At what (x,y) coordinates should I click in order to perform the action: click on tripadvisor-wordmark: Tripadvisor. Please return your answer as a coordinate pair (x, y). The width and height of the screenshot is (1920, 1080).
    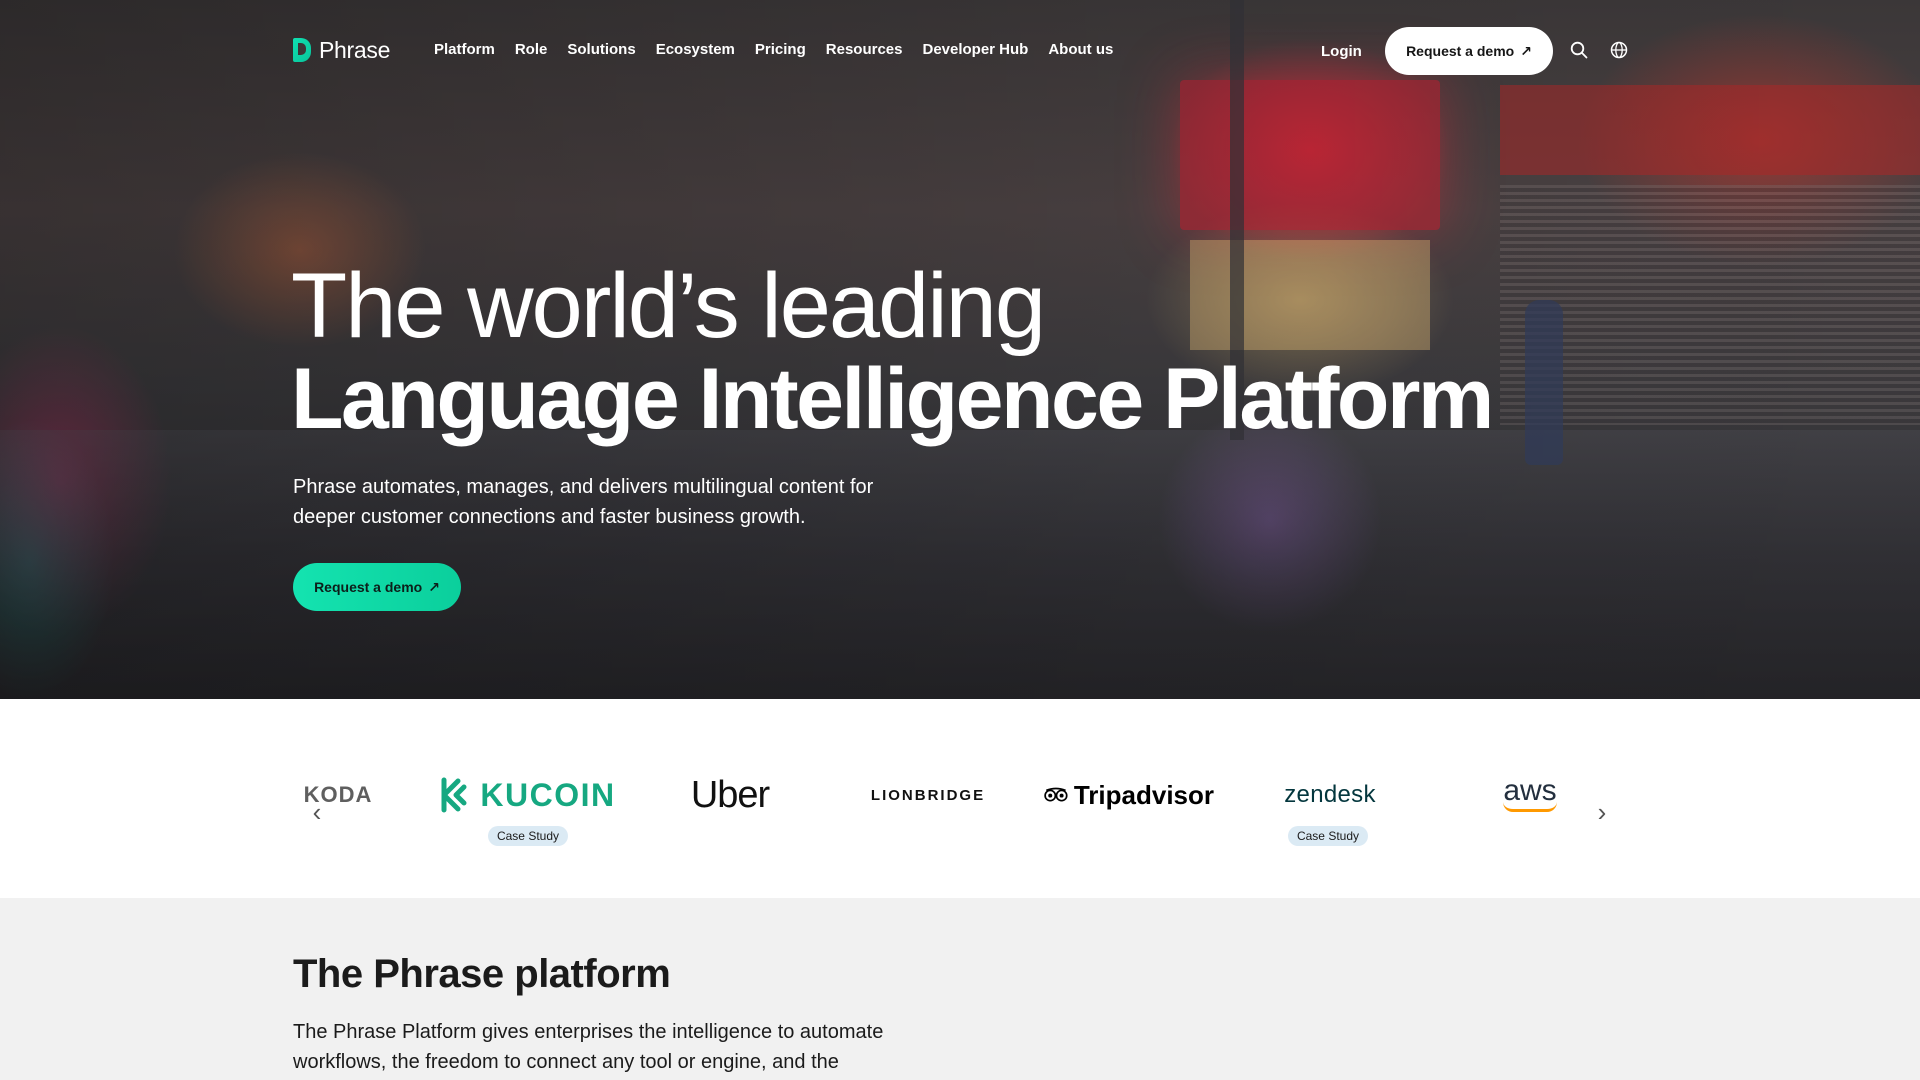
    Looking at the image, I should click on (1143, 794).